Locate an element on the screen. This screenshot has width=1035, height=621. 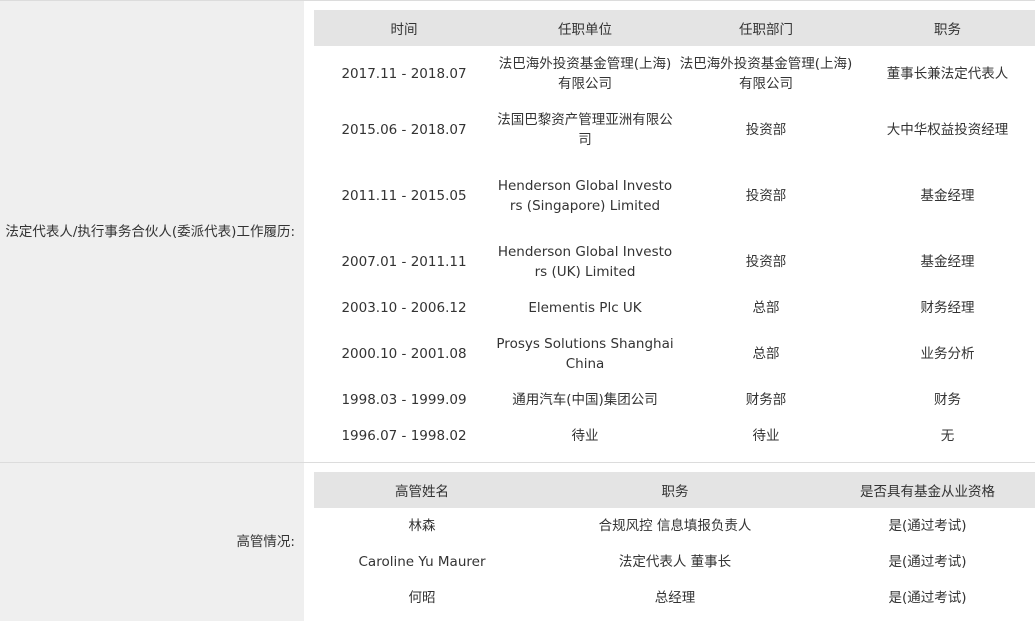
cell-employer: 待业 is located at coordinates (585, 436).